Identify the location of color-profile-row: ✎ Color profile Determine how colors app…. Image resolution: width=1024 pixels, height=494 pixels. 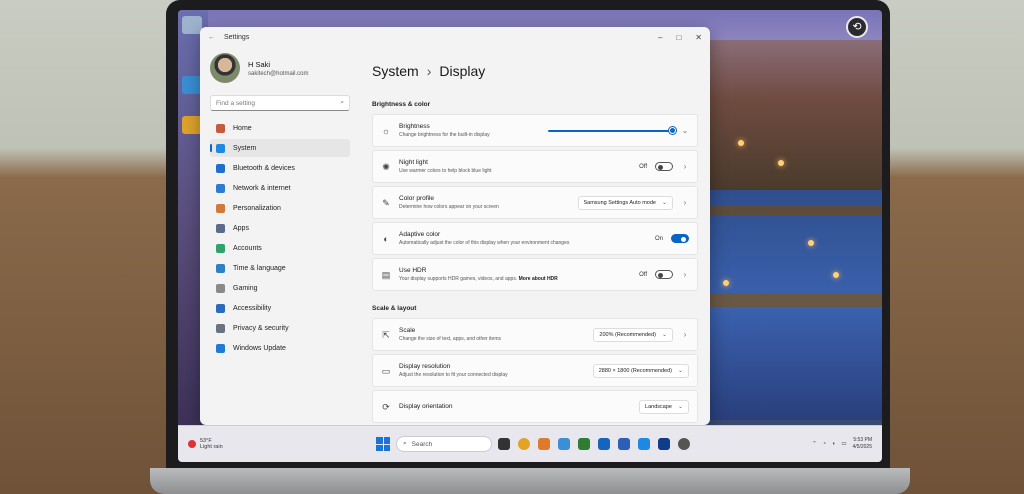
(535, 202).